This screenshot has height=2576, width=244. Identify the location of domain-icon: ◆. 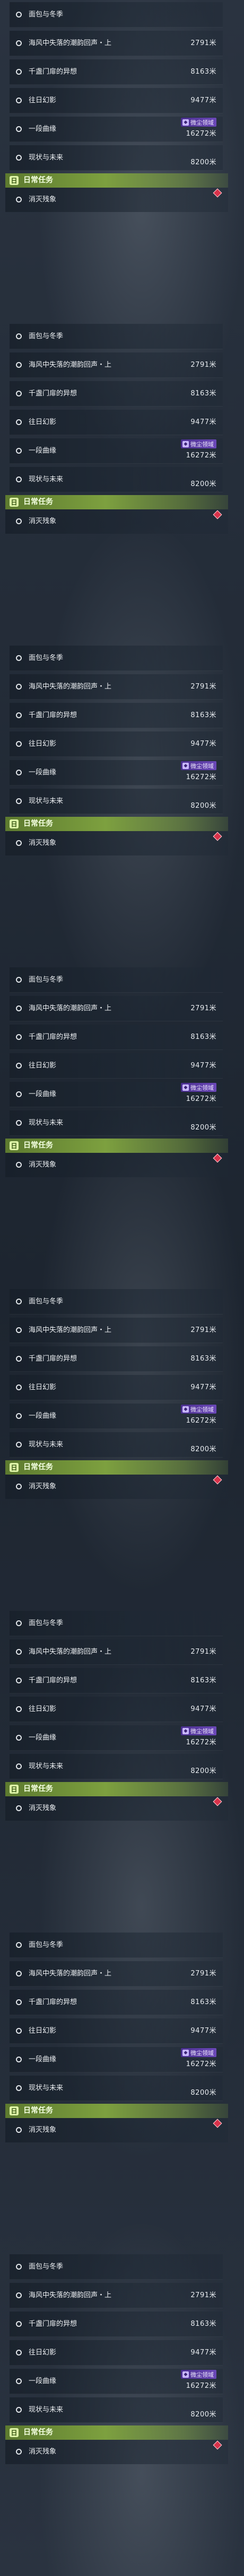
(186, 122).